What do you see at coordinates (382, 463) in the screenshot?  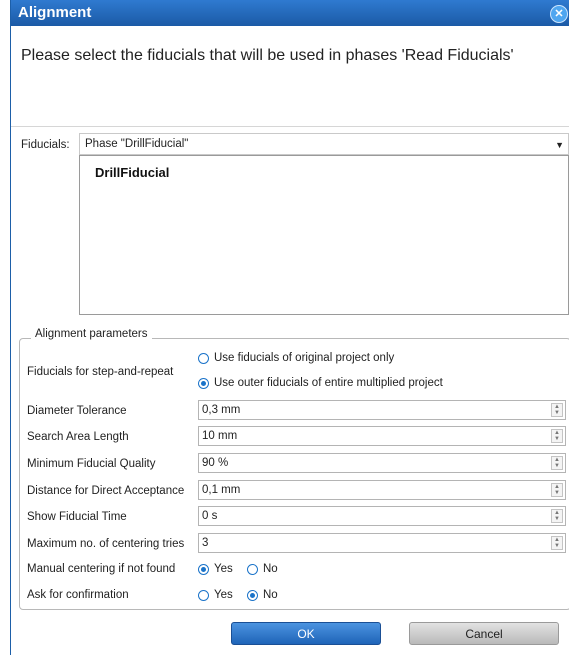 I see `min-fiducial-quality-field: 90 % ▲ ▼` at bounding box center [382, 463].